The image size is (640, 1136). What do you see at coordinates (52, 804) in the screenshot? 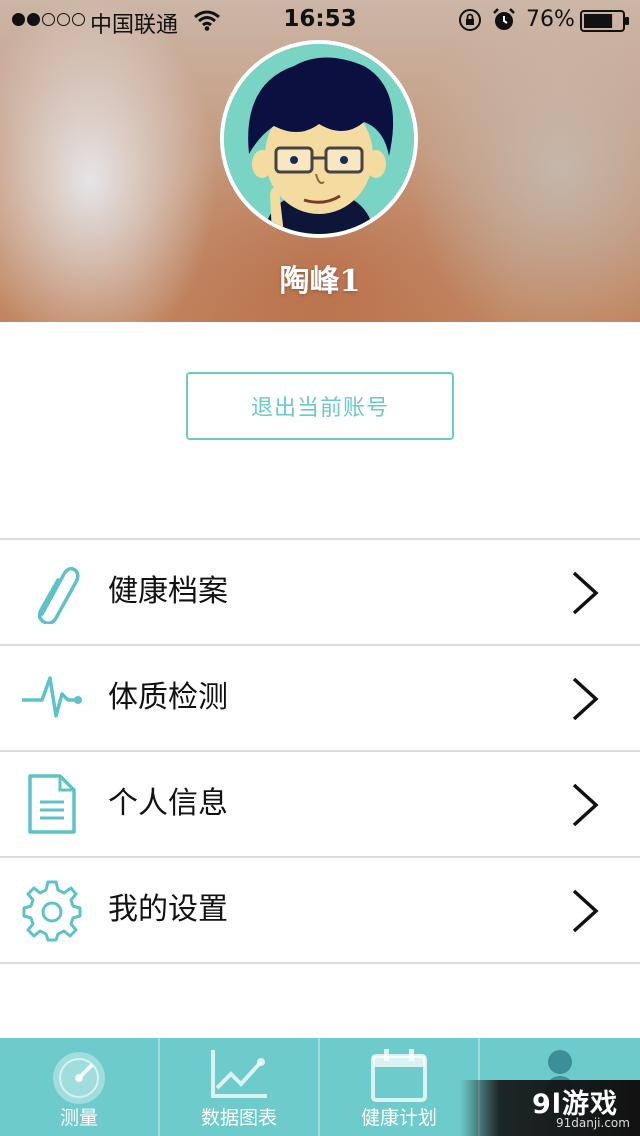
I see `document-icon` at bounding box center [52, 804].